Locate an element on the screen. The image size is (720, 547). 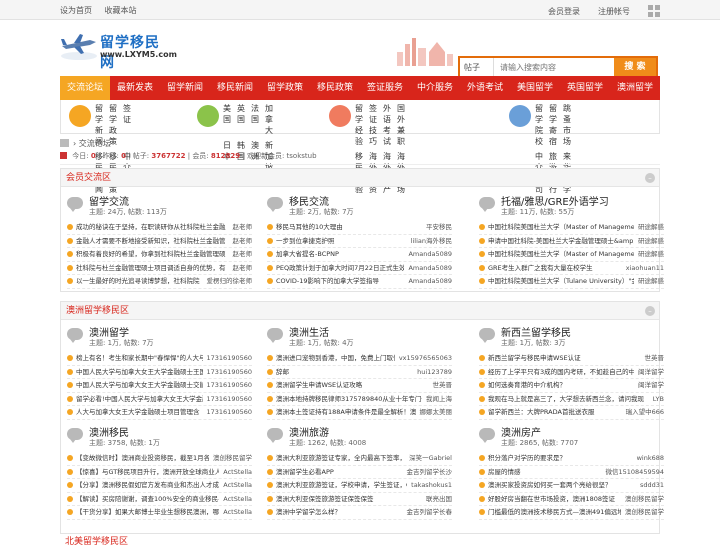
post-item: 澳洲留学生必看APP 金吉列留学长沙 is located at coordinates (360, 472).